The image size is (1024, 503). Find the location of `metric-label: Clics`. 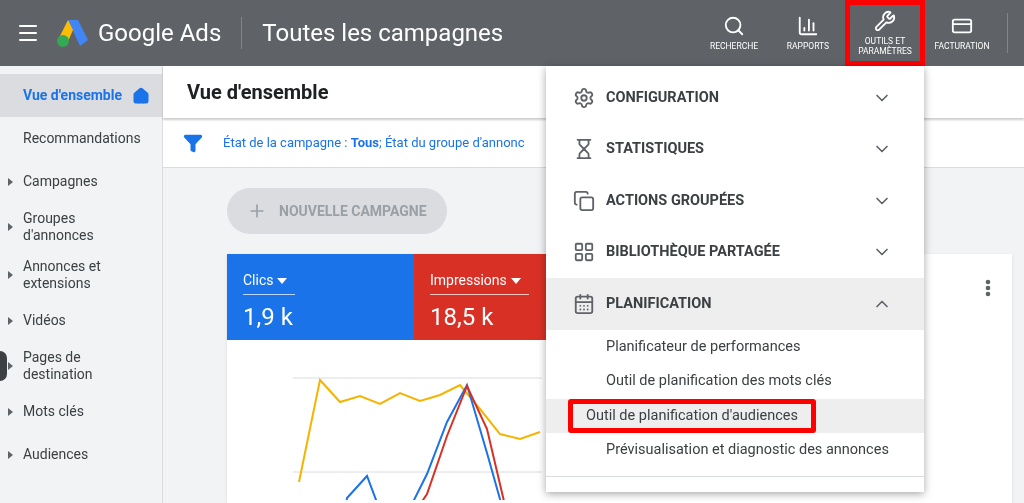

metric-label: Clics is located at coordinates (258, 280).